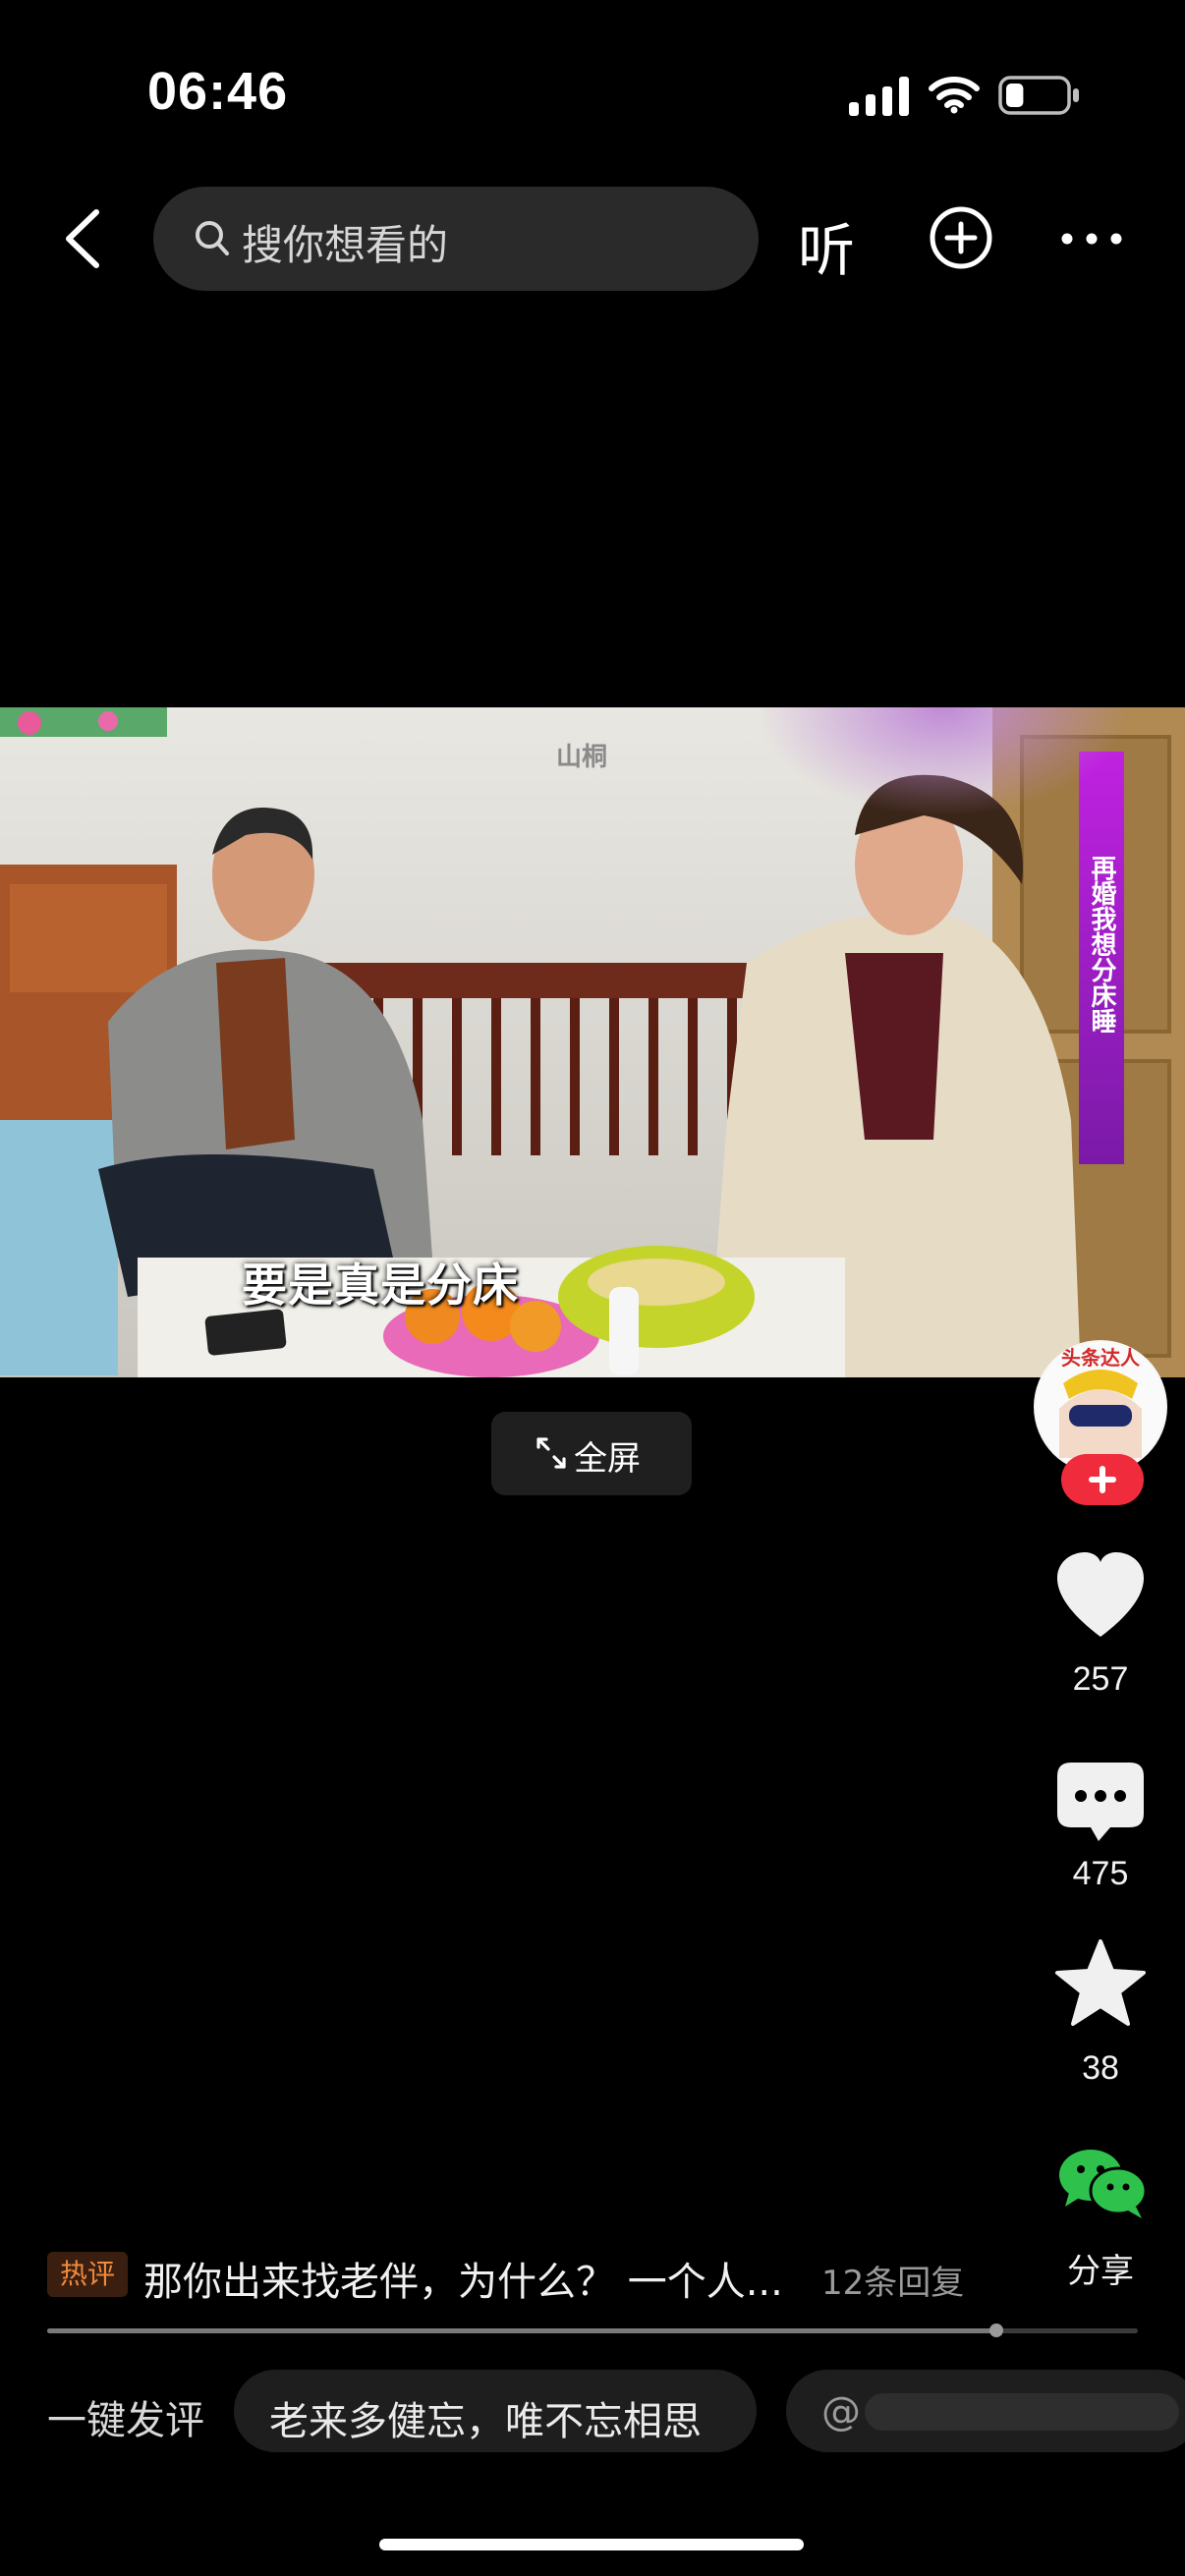 This screenshot has width=1185, height=2576. What do you see at coordinates (521, 2330) in the screenshot?
I see `video-progress-fill` at bounding box center [521, 2330].